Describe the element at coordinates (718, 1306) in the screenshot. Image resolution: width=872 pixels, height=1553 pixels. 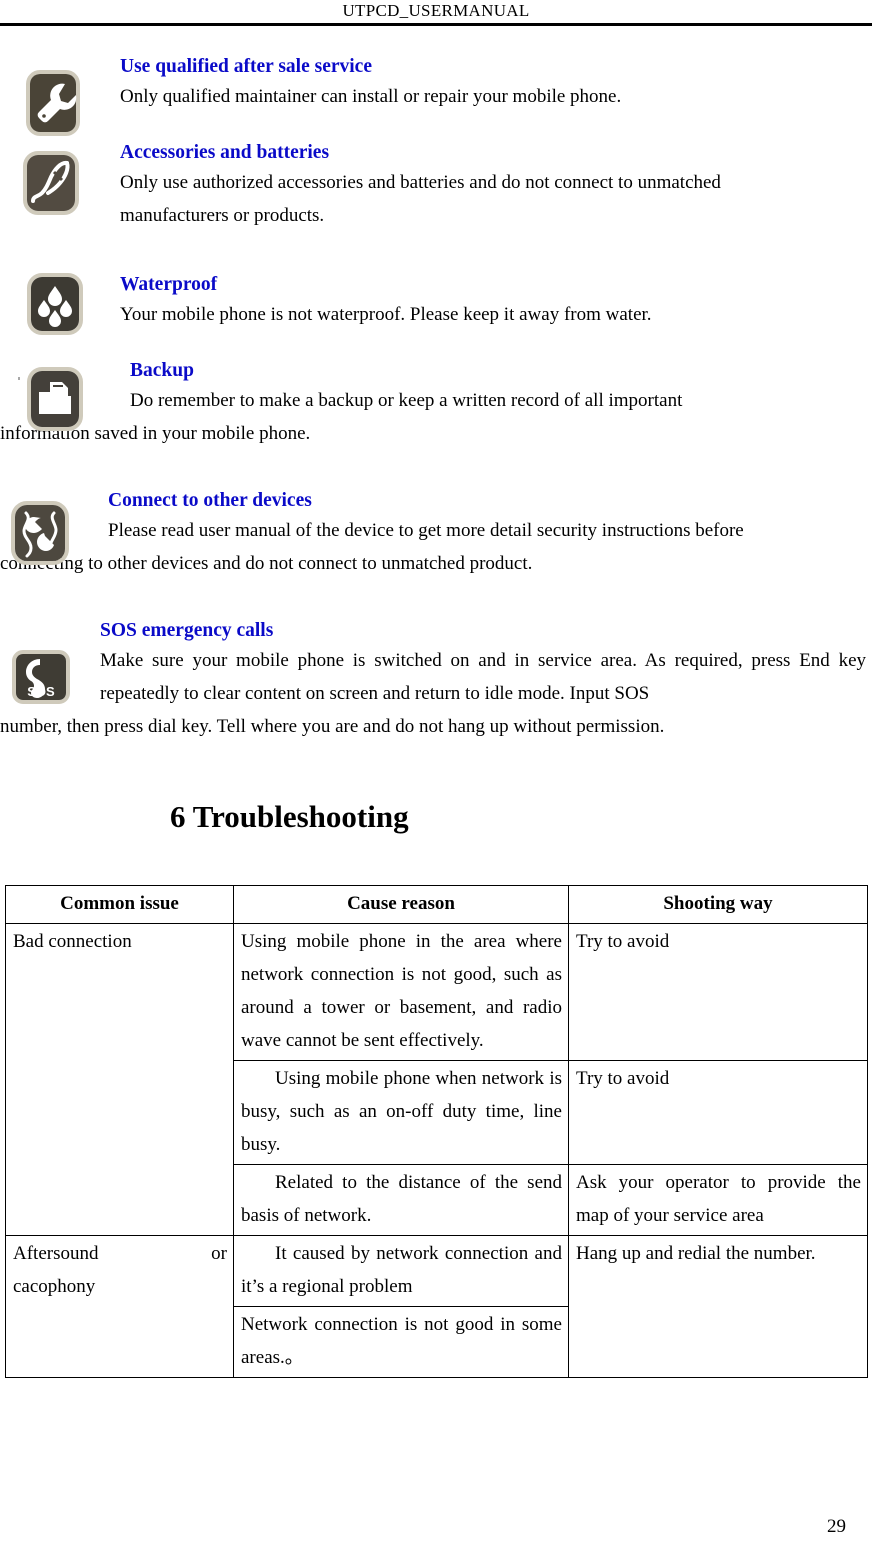
I see `cell-way-4: Hang up and redial the number.` at that location.